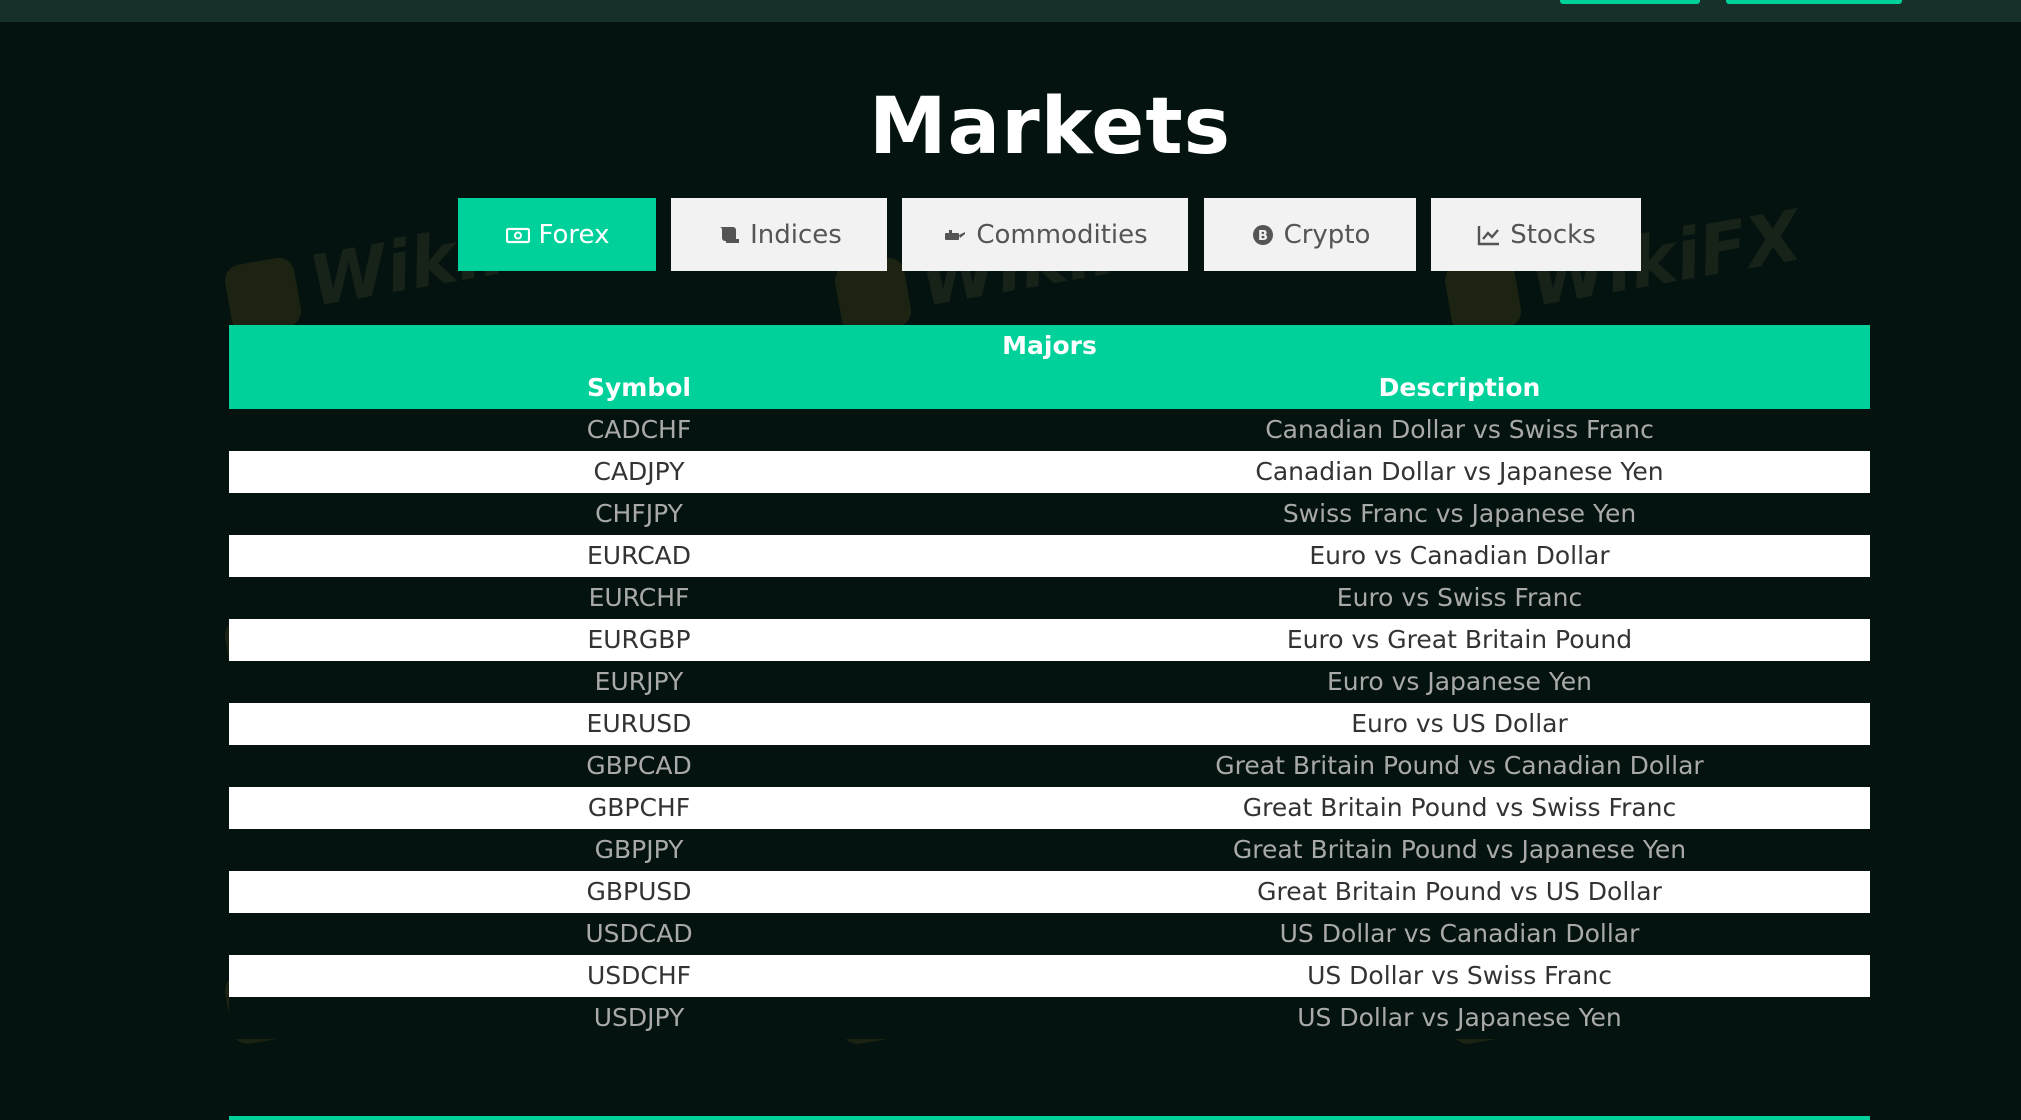  What do you see at coordinates (1459, 471) in the screenshot?
I see `description-cell: Canadian Dollar vs Japanese Yen` at bounding box center [1459, 471].